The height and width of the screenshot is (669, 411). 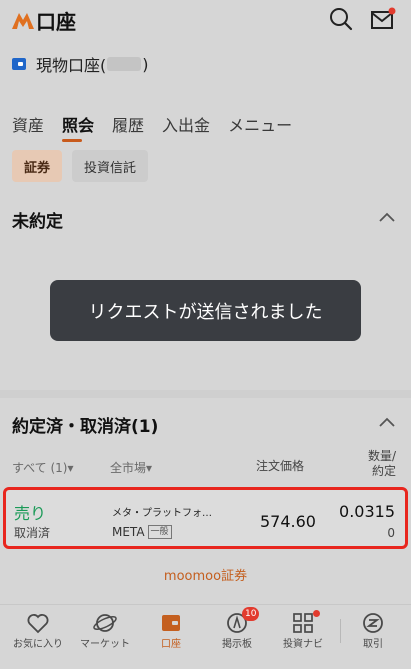 I want to click on account-card-icon, so click(x=19, y=64).